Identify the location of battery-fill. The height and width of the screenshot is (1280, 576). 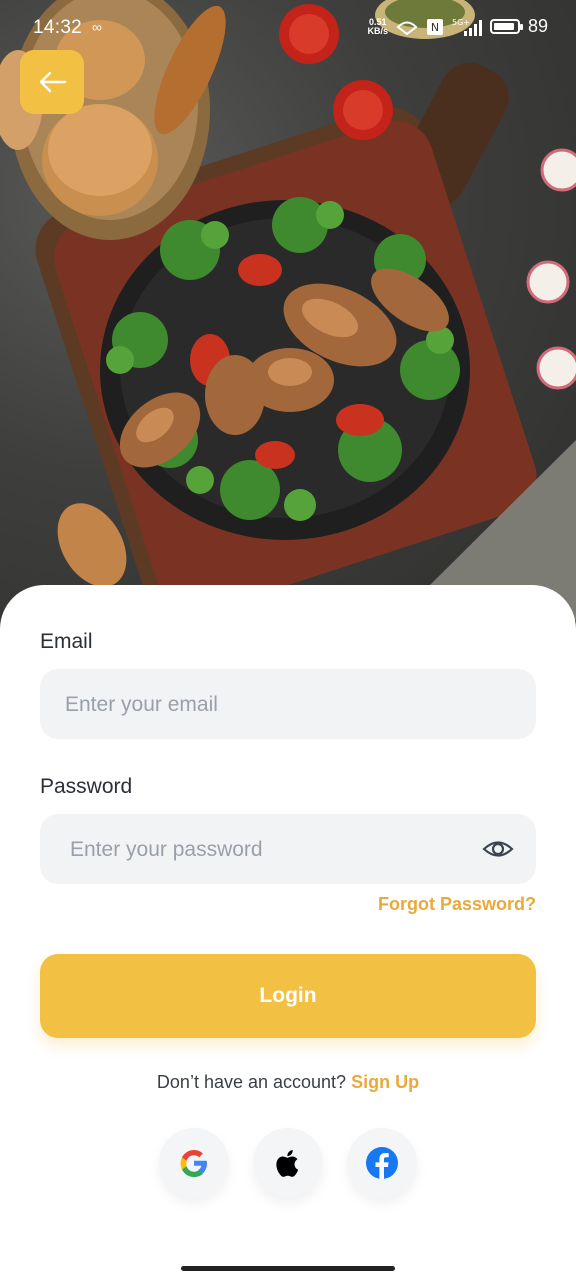
(503, 26).